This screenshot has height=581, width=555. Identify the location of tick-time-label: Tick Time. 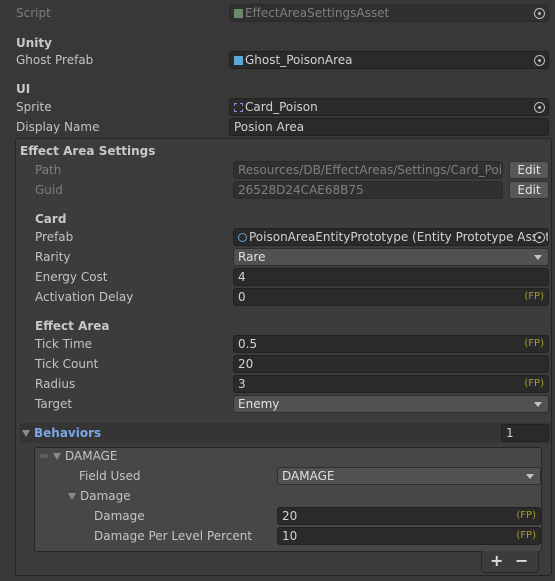
(64, 344).